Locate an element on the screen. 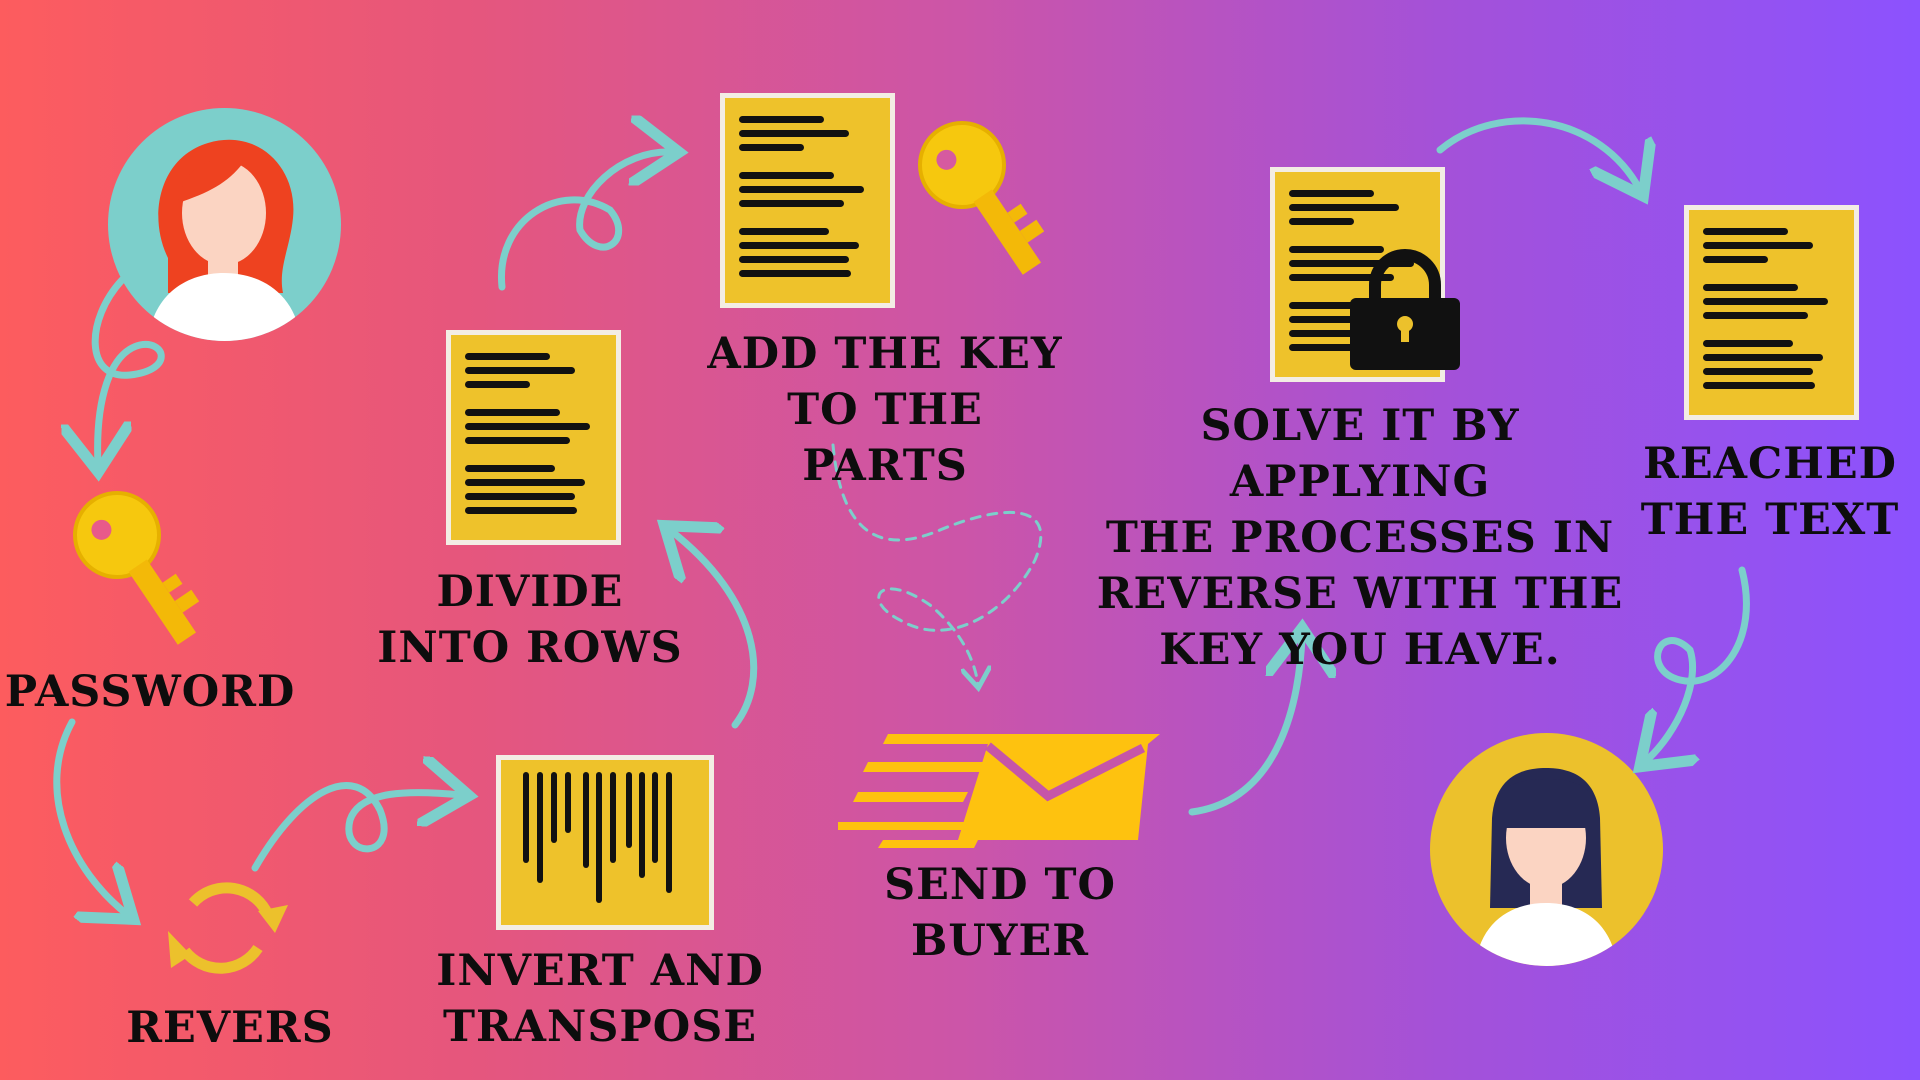 This screenshot has height=1080, width=1920. arrow-revers-to-invert is located at coordinates (356, 828).